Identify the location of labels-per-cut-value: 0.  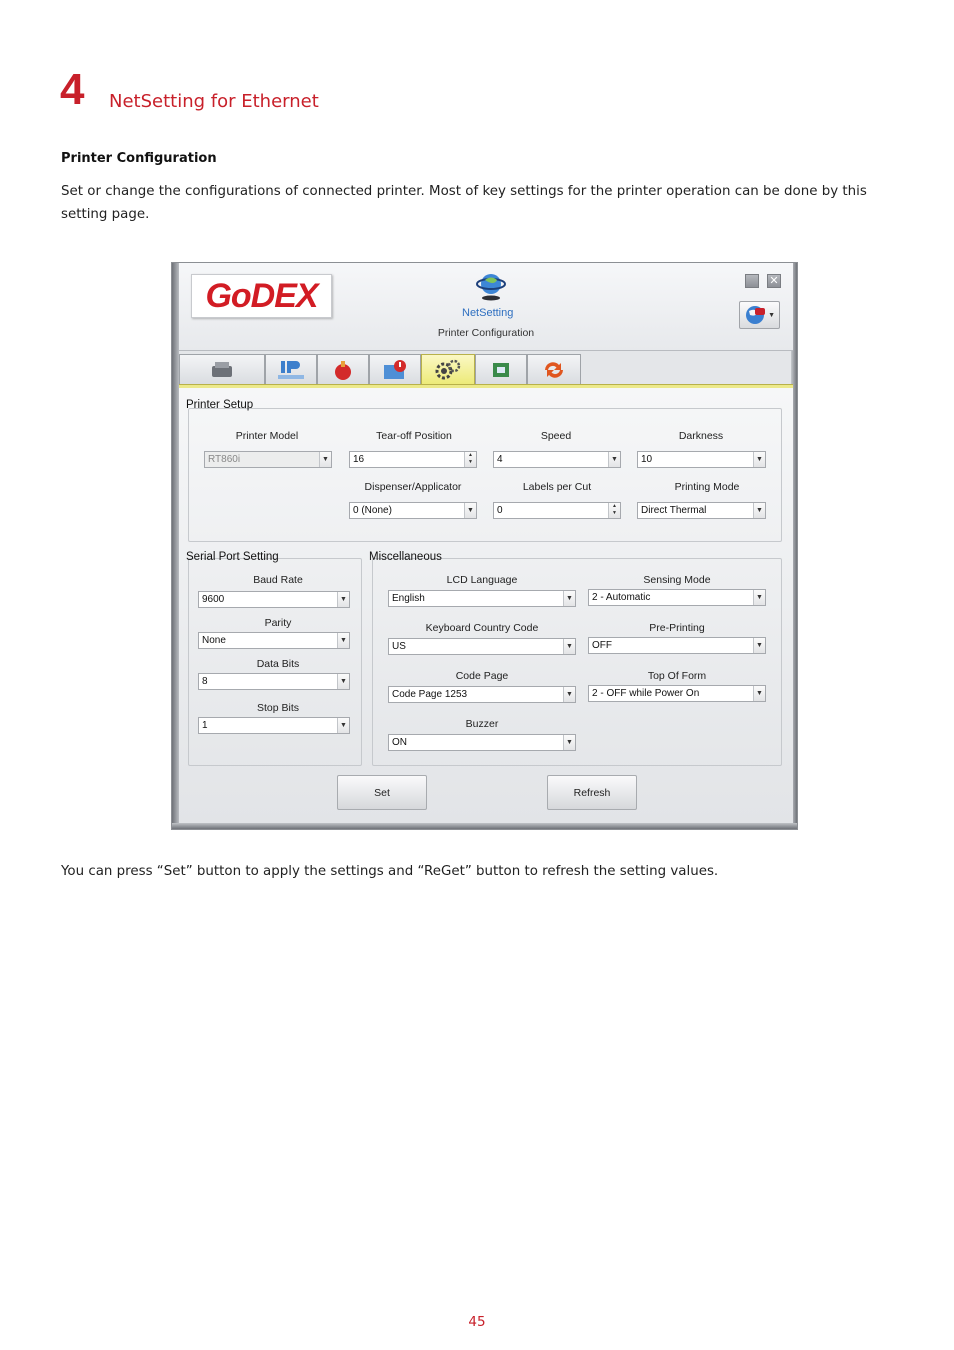
(500, 510).